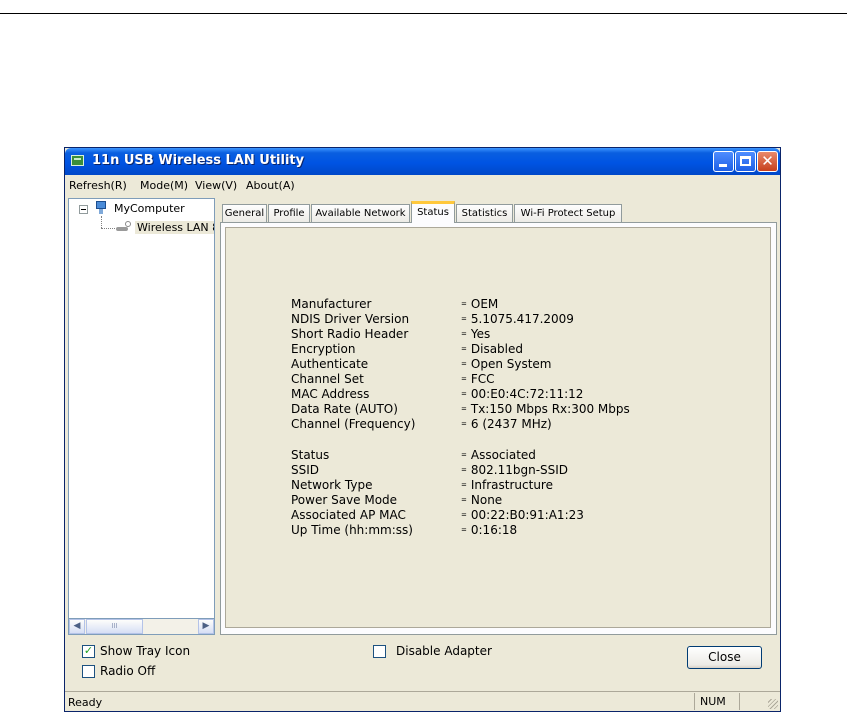 The height and width of the screenshot is (712, 847). Describe the element at coordinates (323, 349) in the screenshot. I see `label-encryption: Encryption` at that location.